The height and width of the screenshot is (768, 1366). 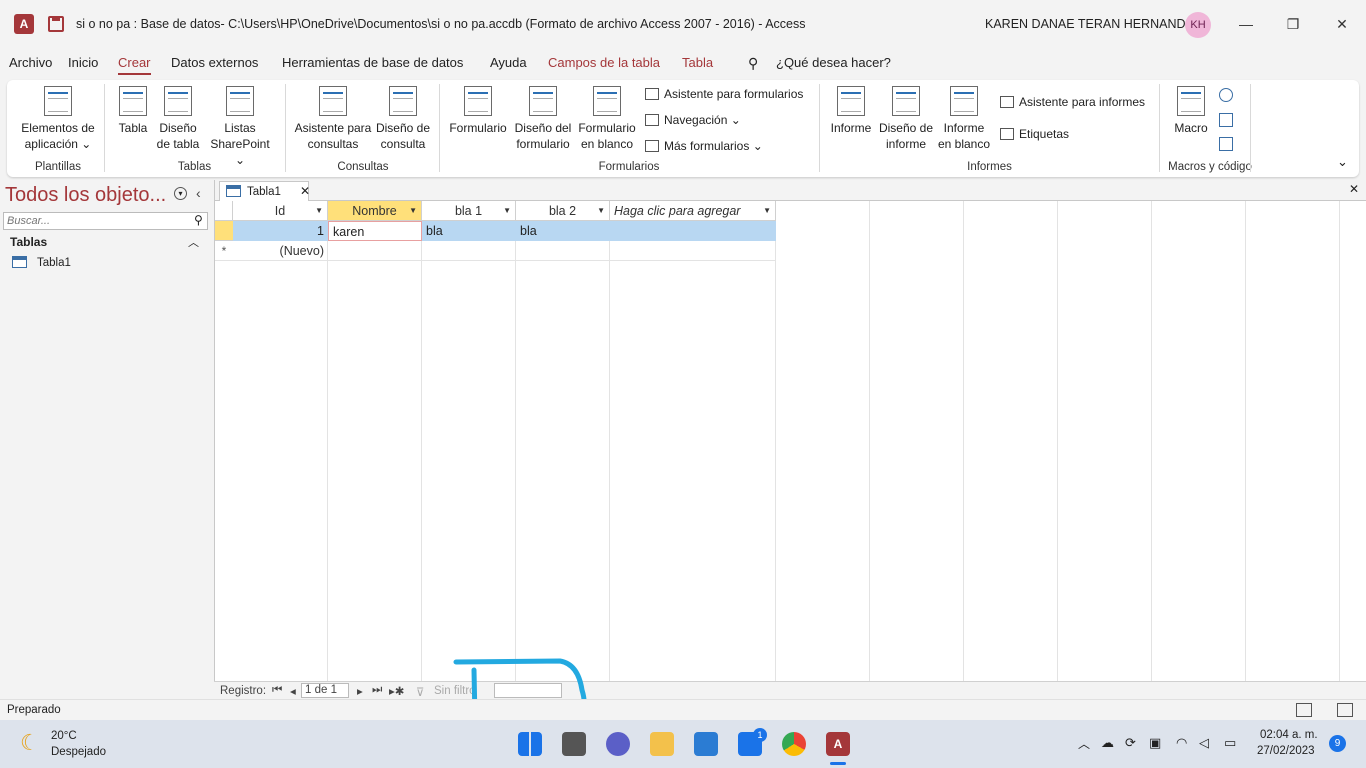 What do you see at coordinates (83, 62) in the screenshot?
I see `tab-inicio: Inicio` at bounding box center [83, 62].